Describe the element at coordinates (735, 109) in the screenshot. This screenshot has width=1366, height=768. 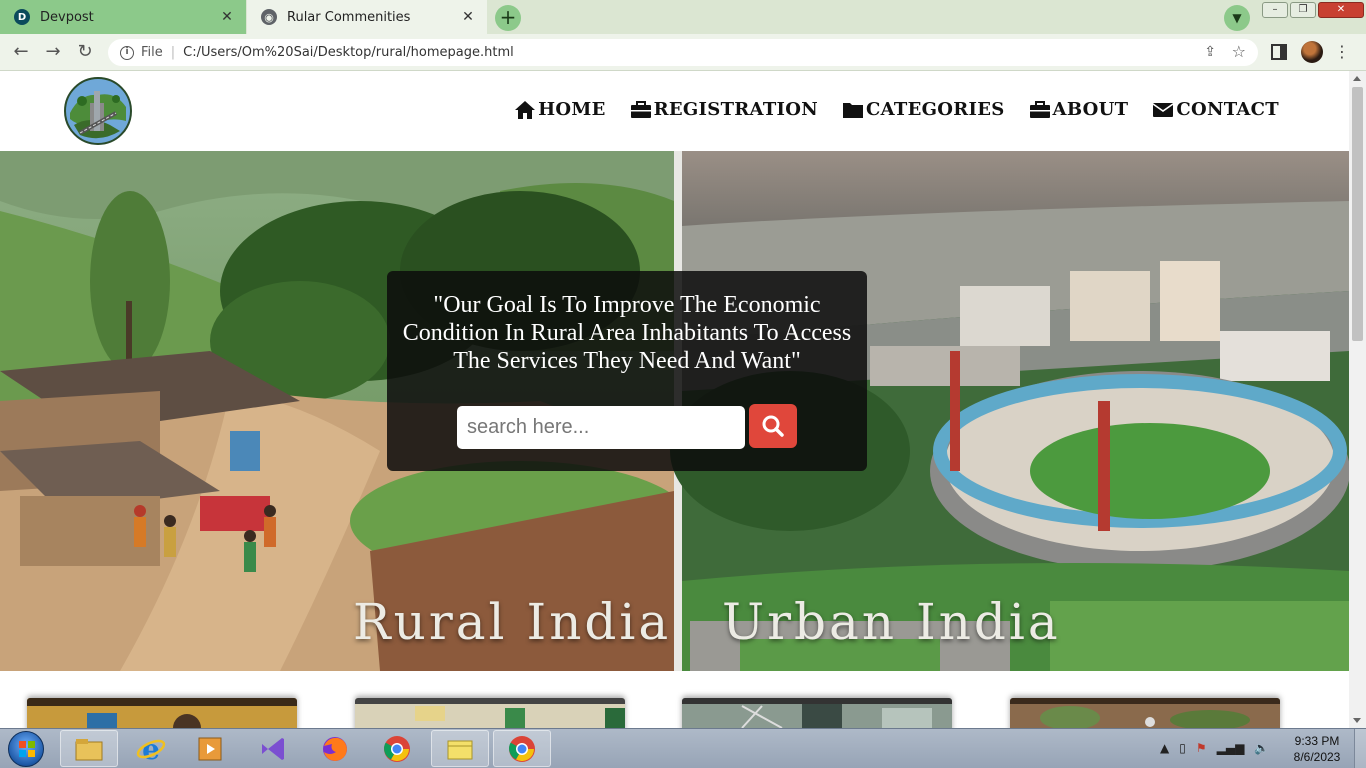
I see `nav-registration-label: REGISTRATION` at that location.